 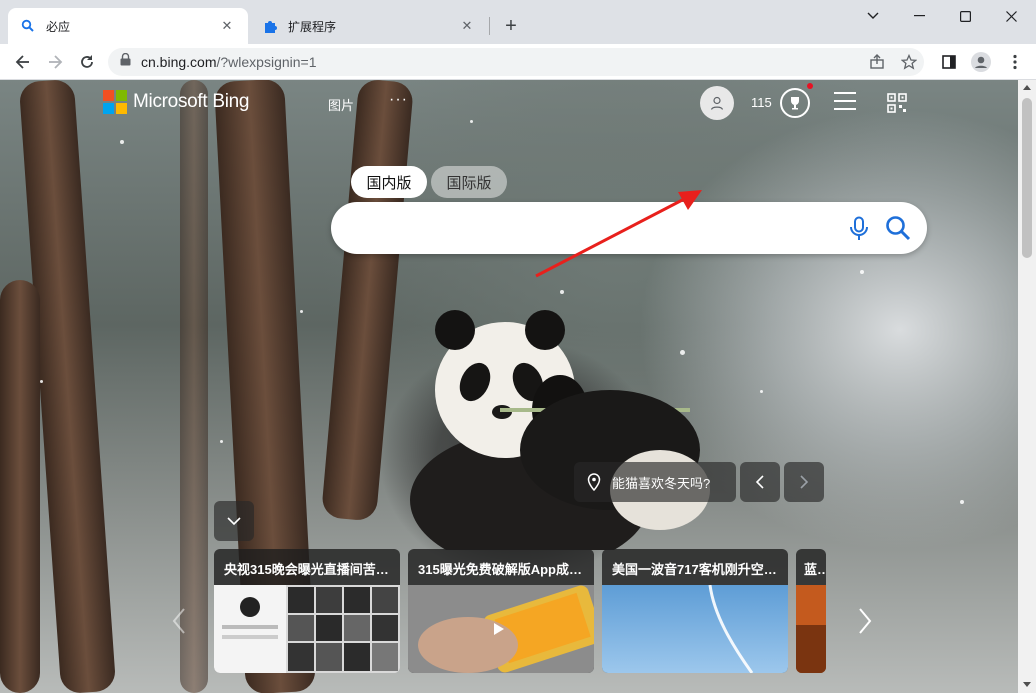 I want to click on qr-code-icon, so click(x=897, y=103).